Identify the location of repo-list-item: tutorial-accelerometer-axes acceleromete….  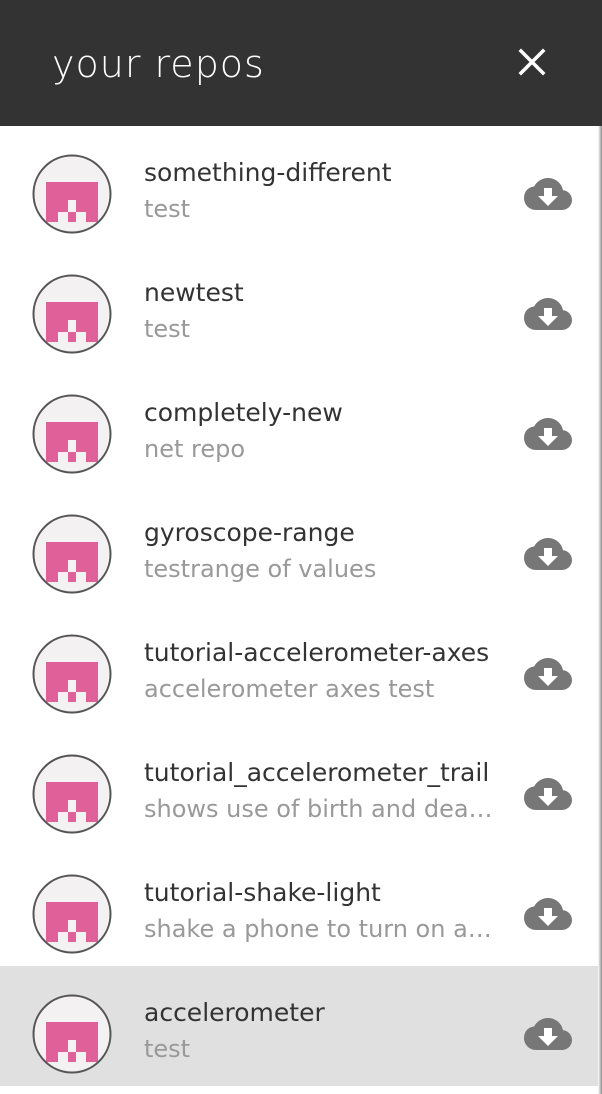
(299, 666).